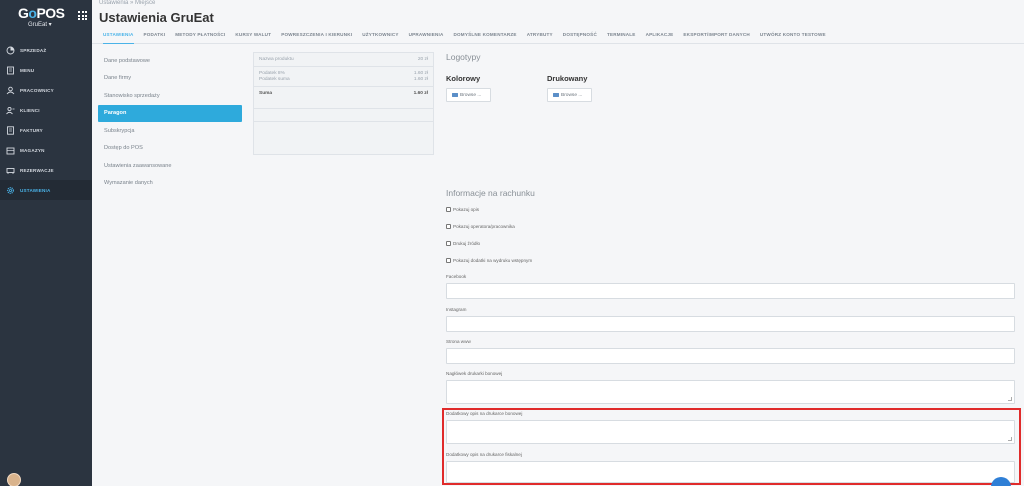 The image size is (1024, 486). I want to click on receipt-row-tax: Podatek 8% 1.60 zł, so click(343, 73).